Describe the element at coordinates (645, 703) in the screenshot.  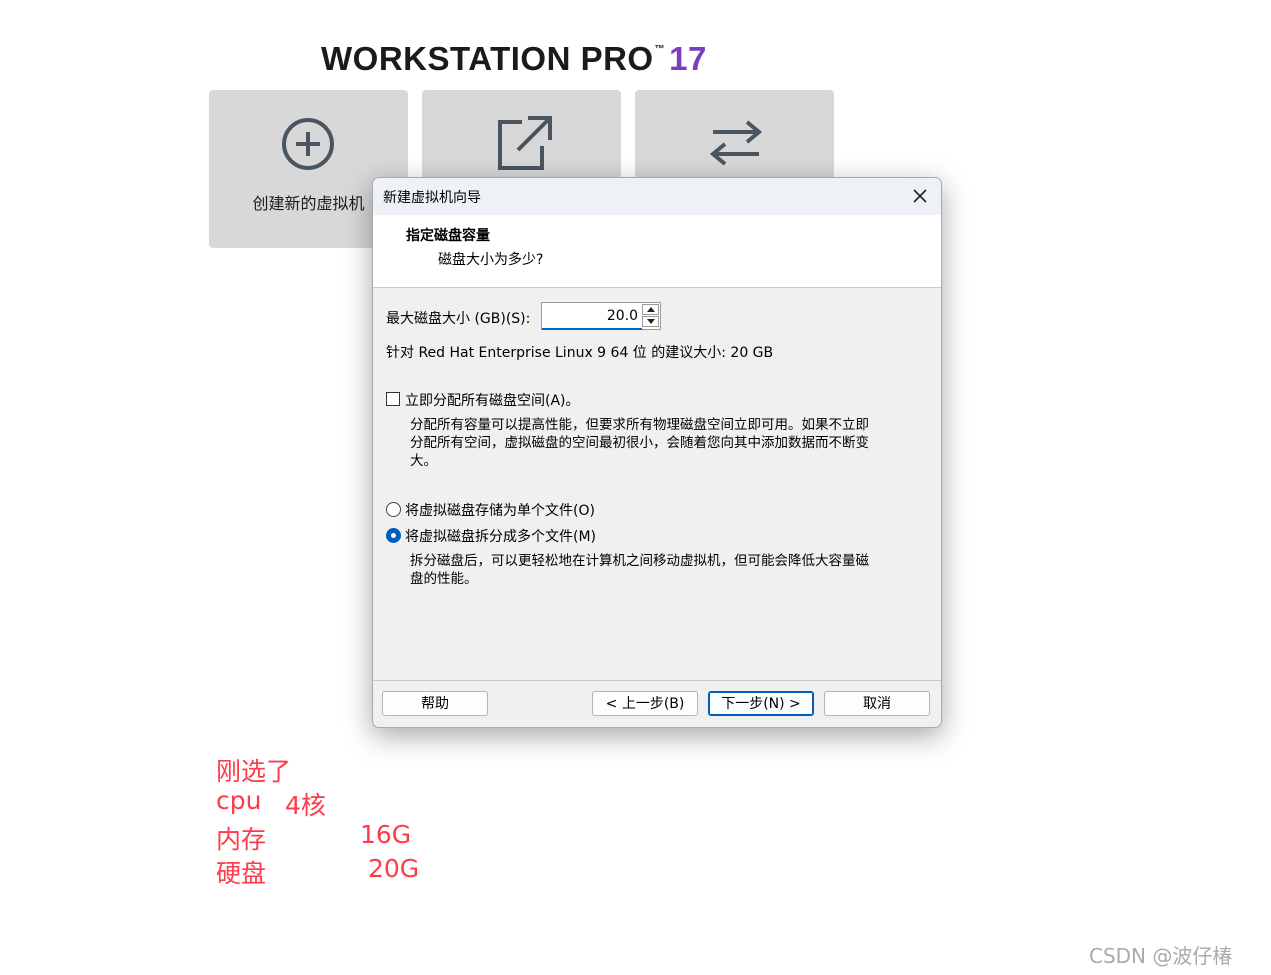
I see `back-button: < 上一步(B)` at that location.